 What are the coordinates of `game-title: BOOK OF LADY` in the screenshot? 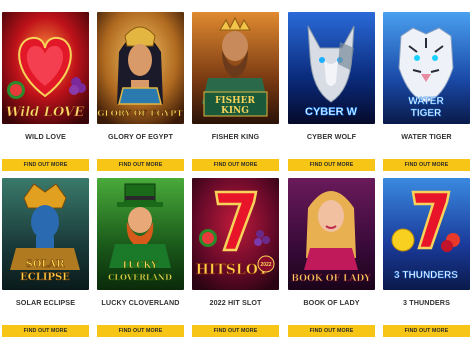 It's located at (331, 302).